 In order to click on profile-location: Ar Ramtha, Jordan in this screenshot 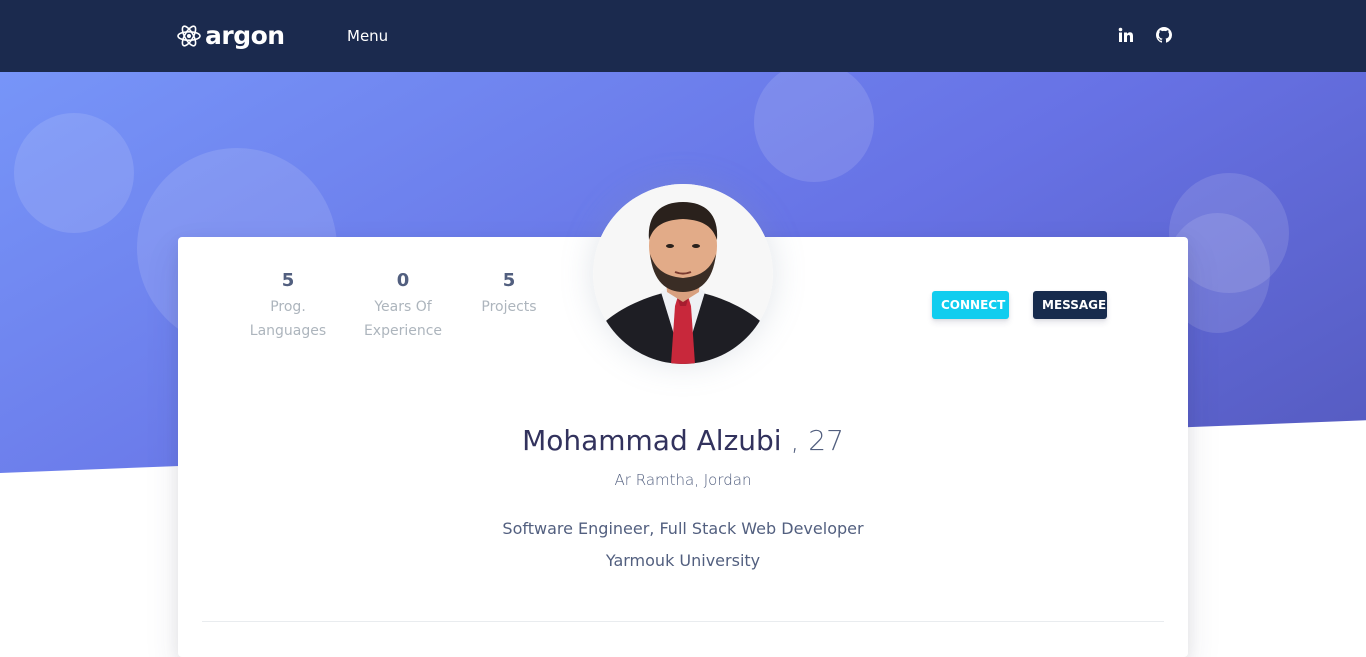, I will do `click(683, 480)`.